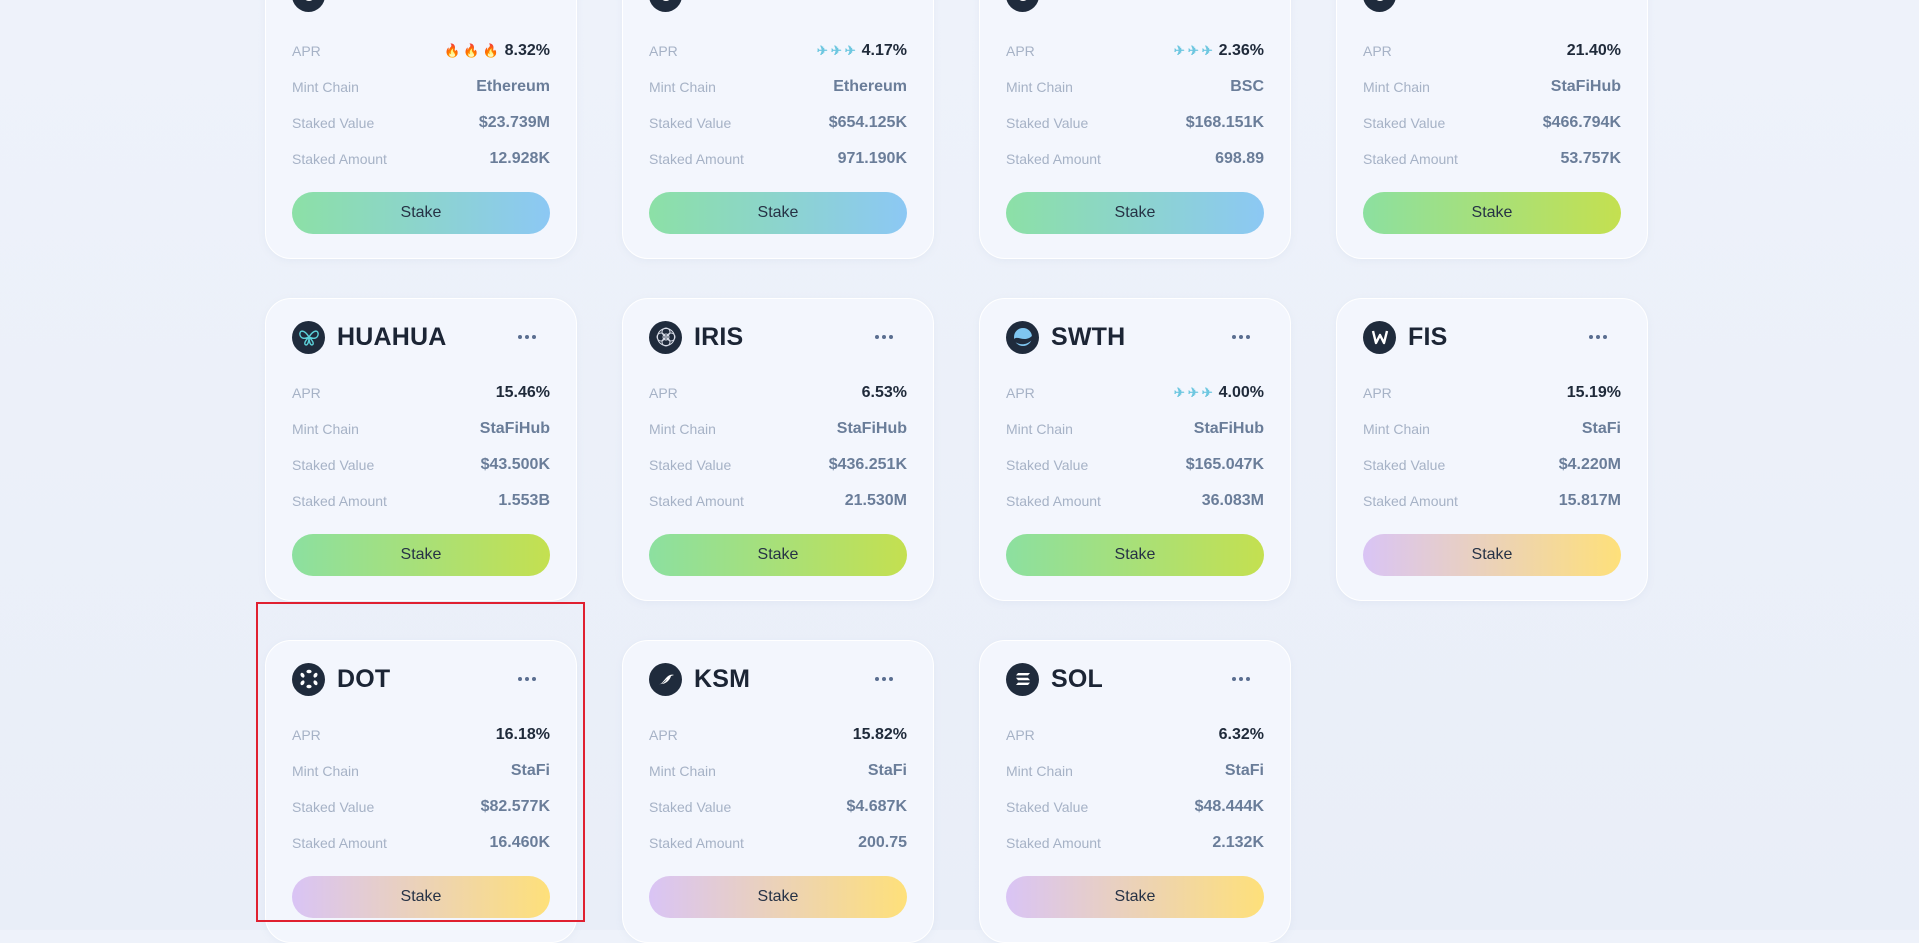 This screenshot has height=943, width=1919. Describe the element at coordinates (1232, 500) in the screenshot. I see `staked-amount: 36.083M` at that location.